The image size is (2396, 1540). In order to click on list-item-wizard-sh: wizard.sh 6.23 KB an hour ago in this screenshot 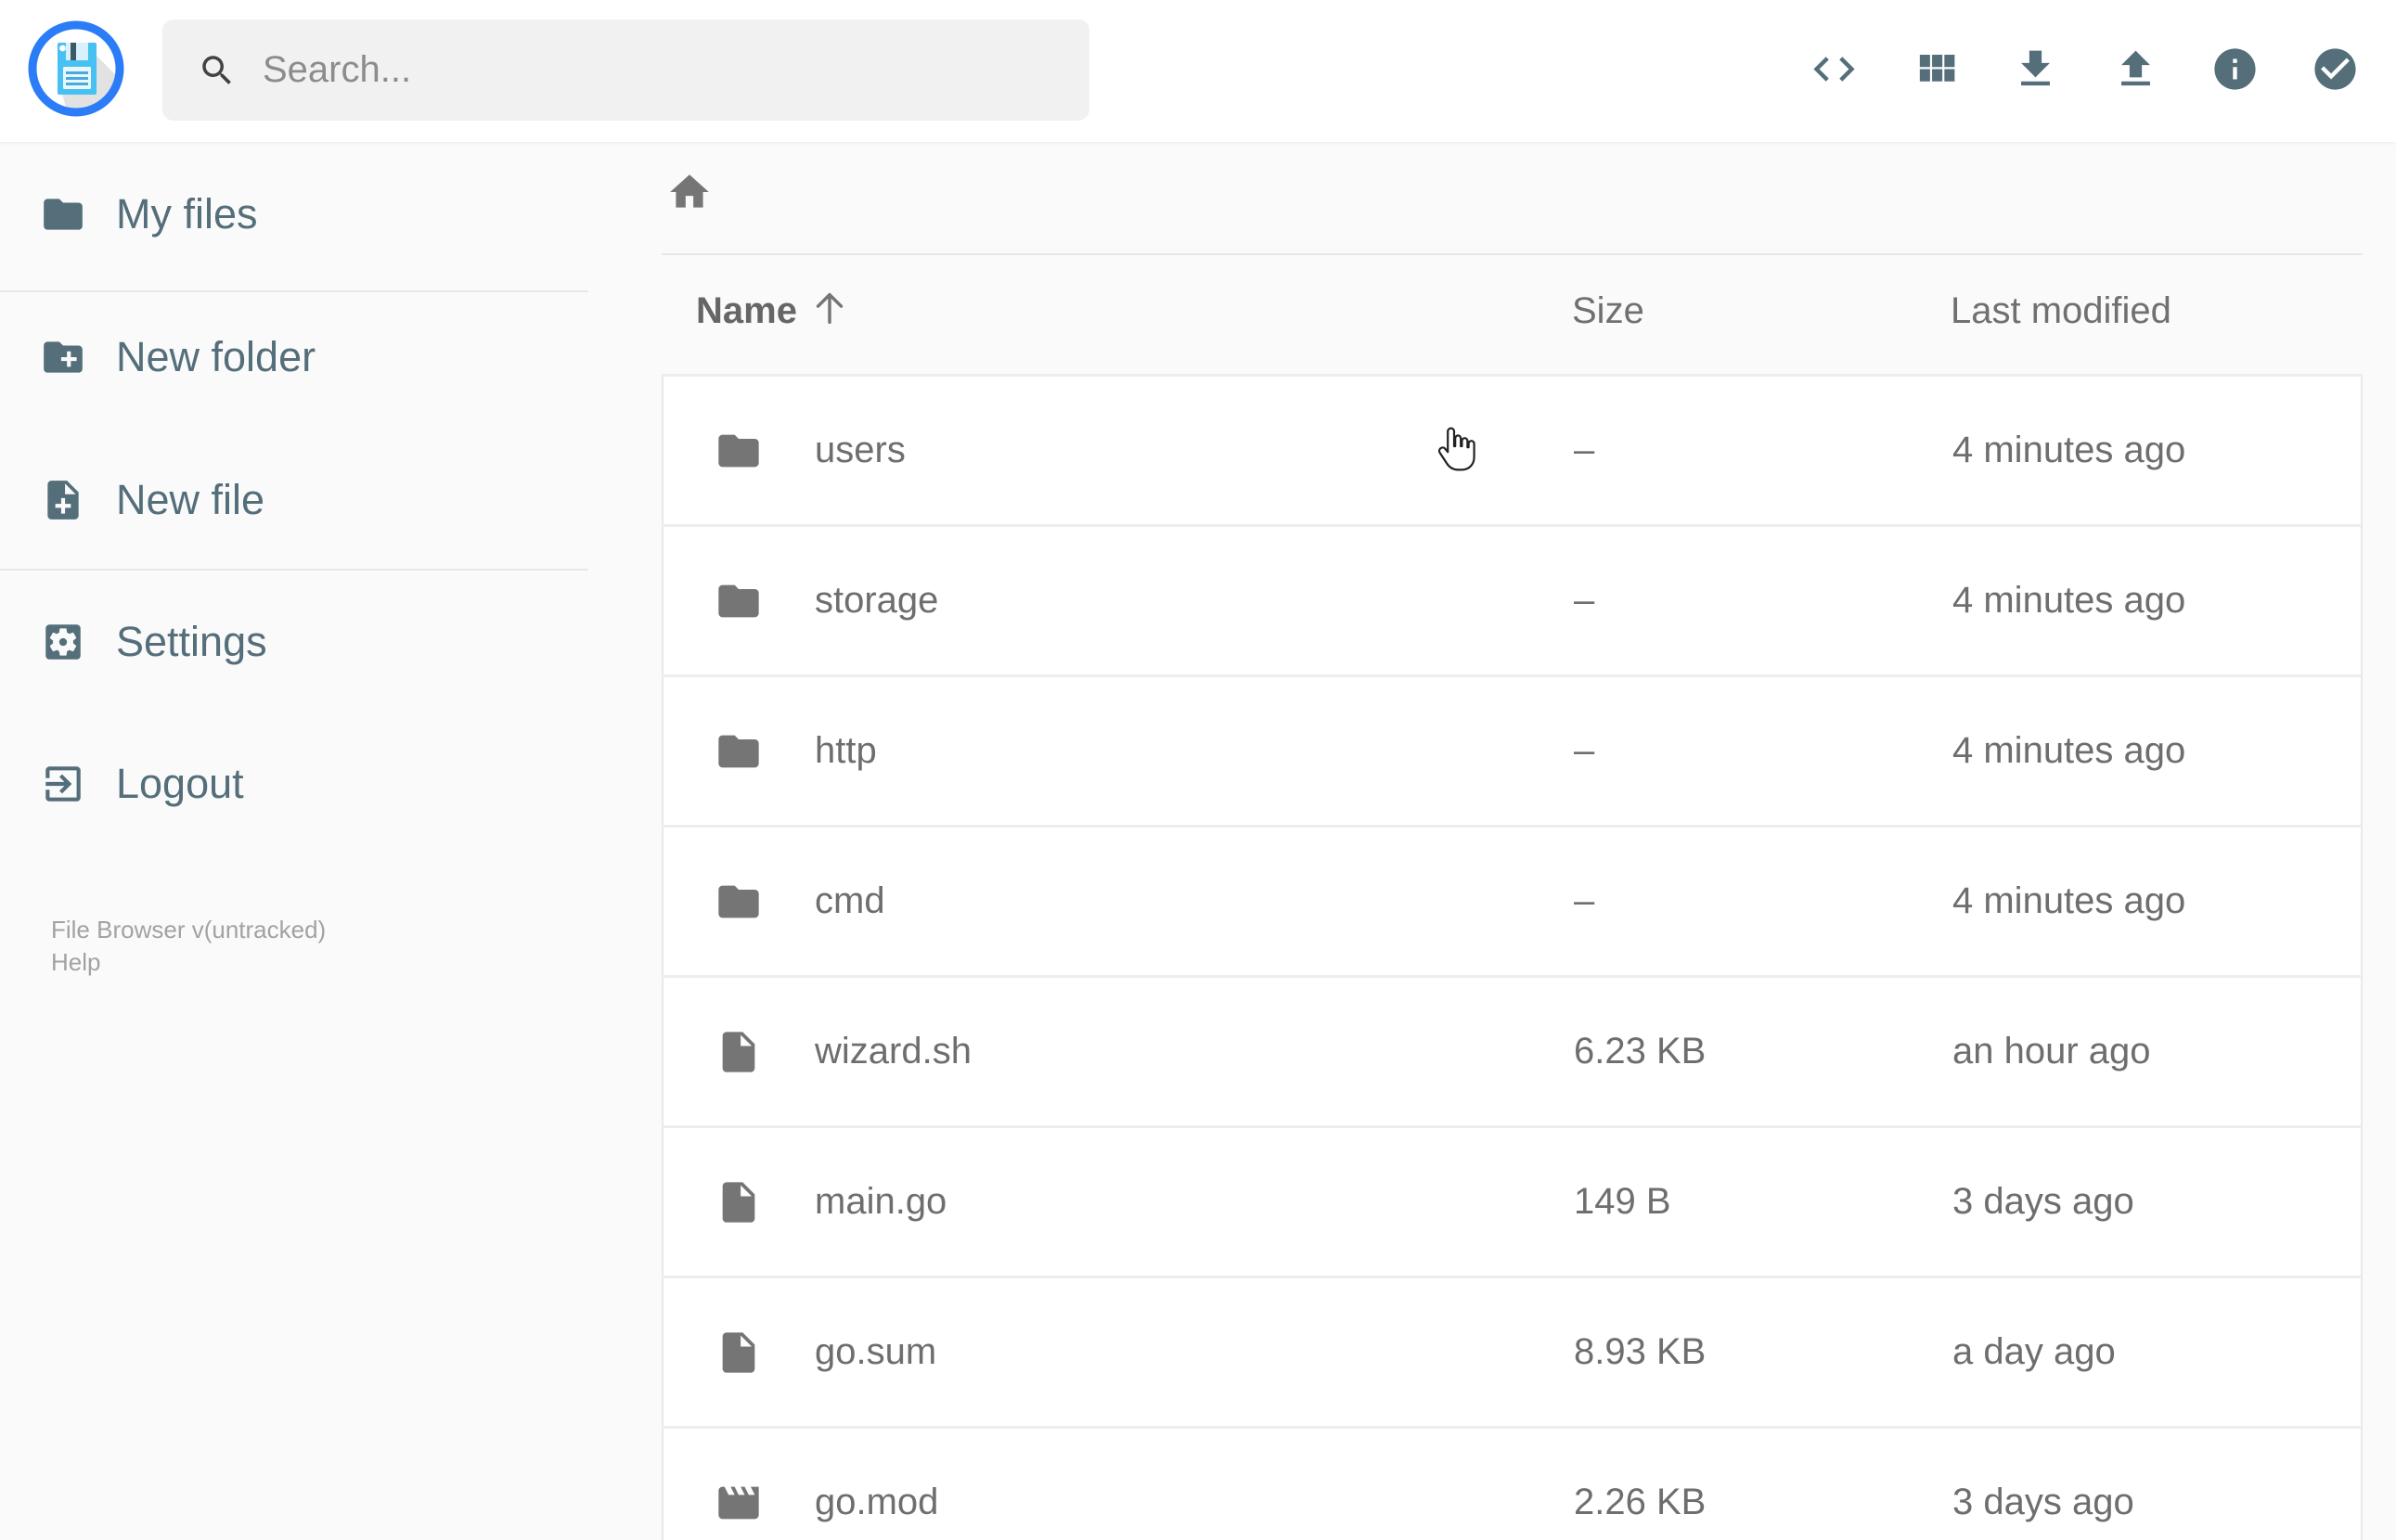, I will do `click(1512, 1050)`.